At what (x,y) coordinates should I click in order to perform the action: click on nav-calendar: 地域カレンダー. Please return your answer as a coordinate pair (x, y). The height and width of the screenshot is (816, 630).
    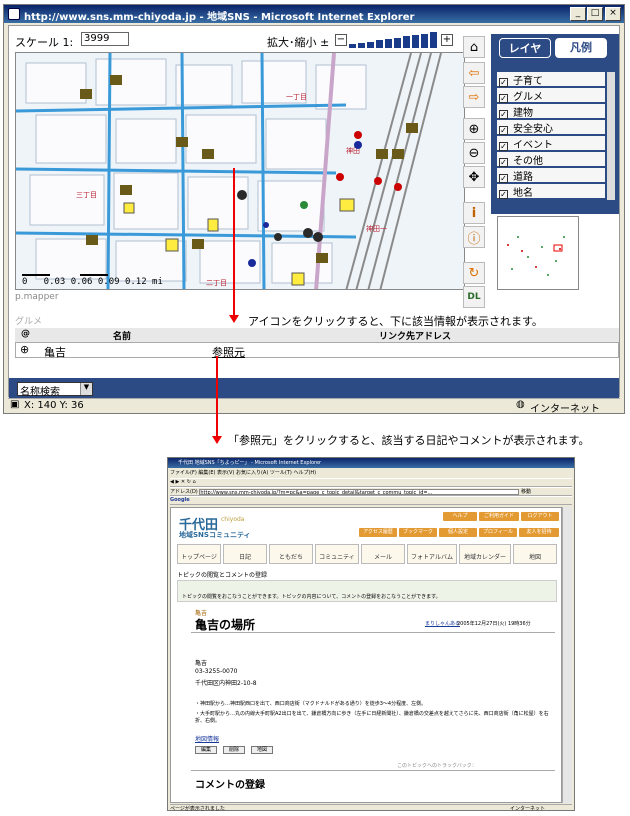
    Looking at the image, I should click on (485, 554).